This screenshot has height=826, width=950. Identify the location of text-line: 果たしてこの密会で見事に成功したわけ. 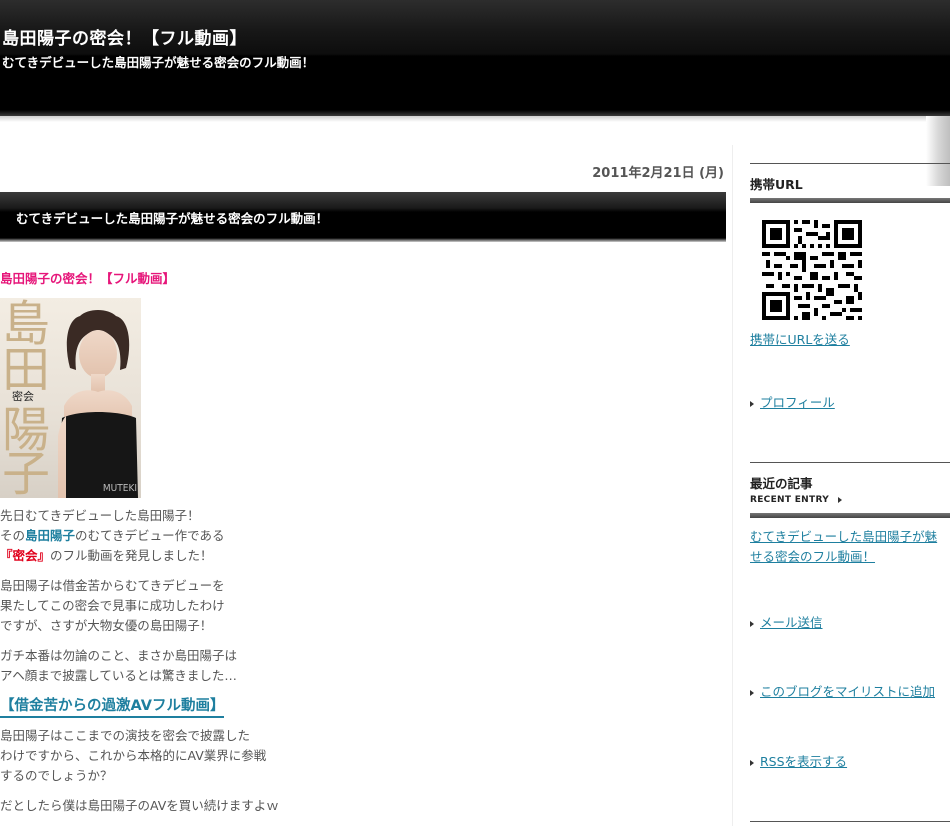
(112, 605).